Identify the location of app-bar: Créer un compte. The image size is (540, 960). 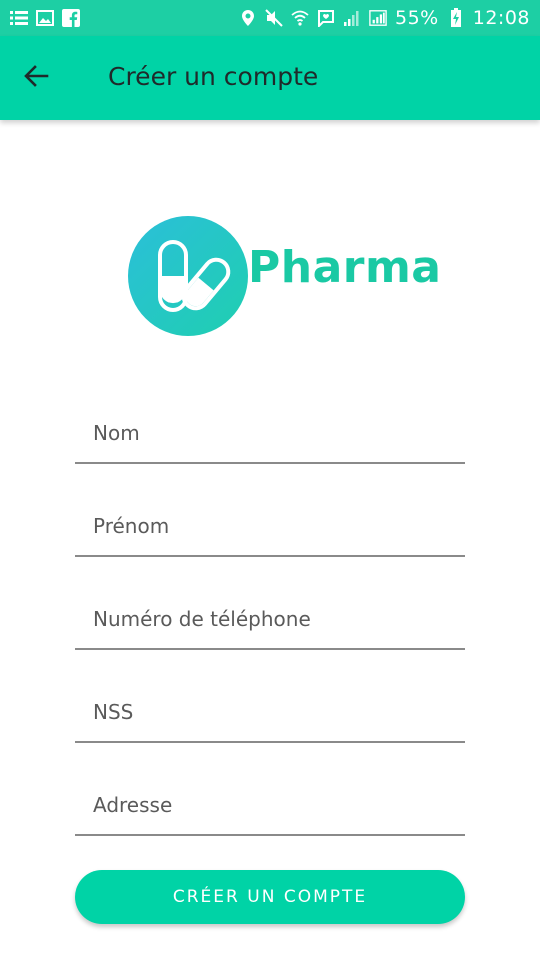
(270, 78).